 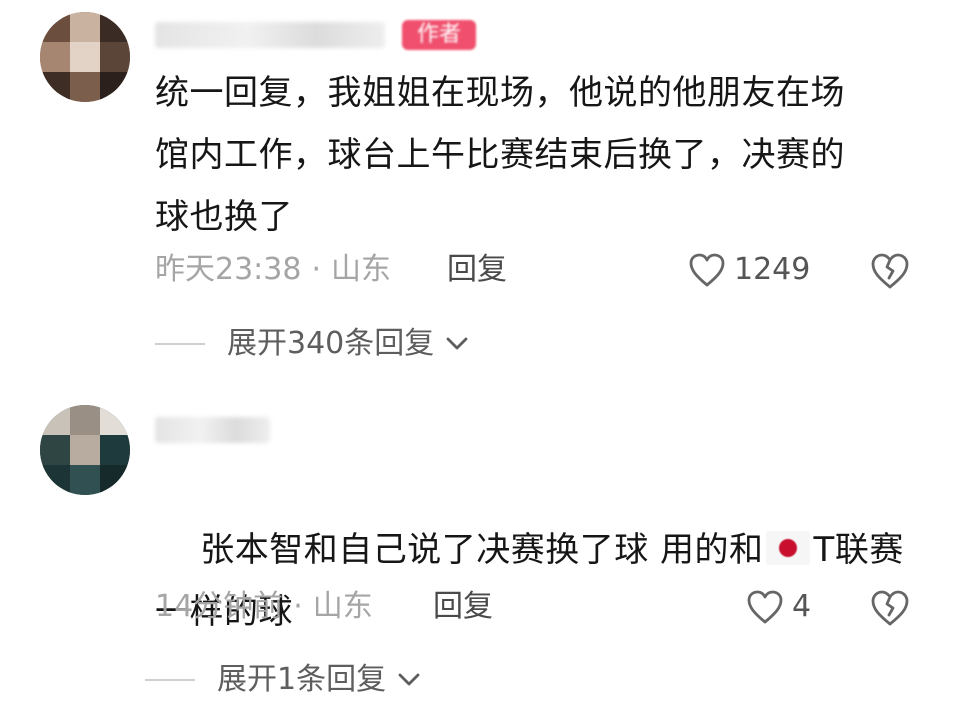 I want to click on like-button: 1249, so click(x=749, y=270).